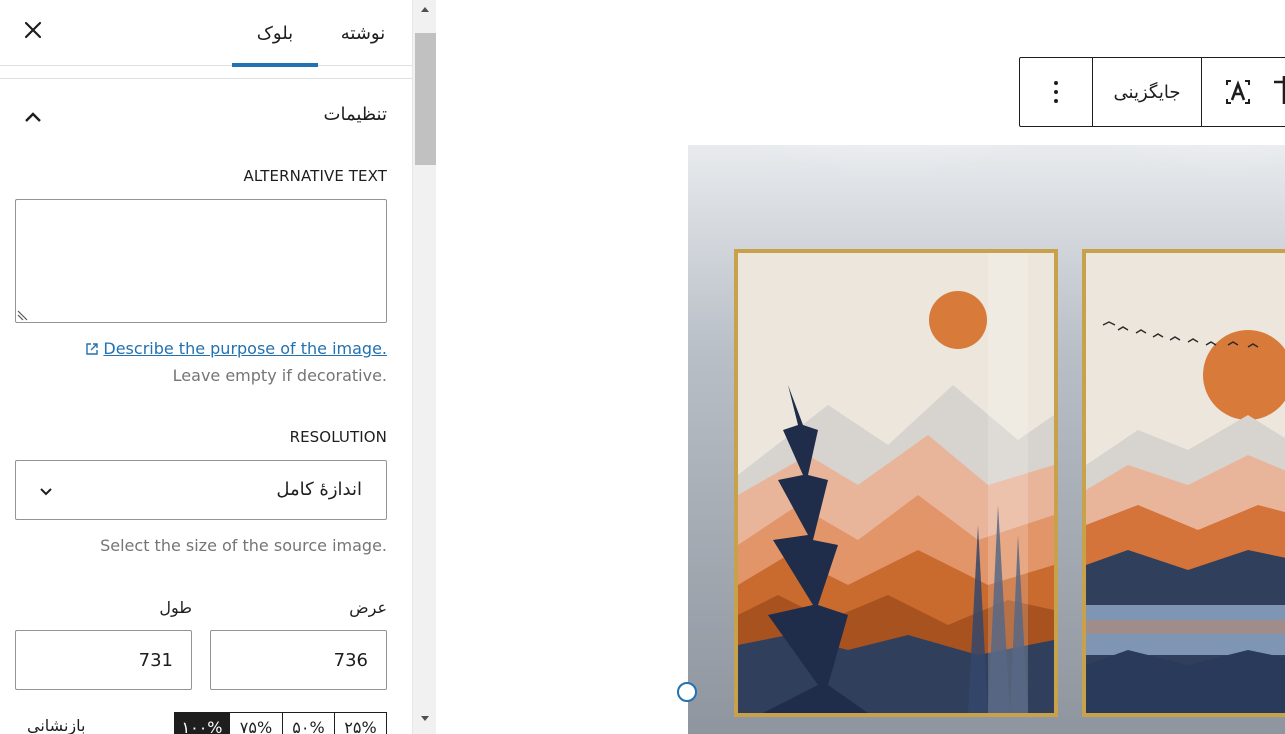 The image size is (1285, 734). I want to click on settings-panel-title: تنظیمات, so click(355, 114).